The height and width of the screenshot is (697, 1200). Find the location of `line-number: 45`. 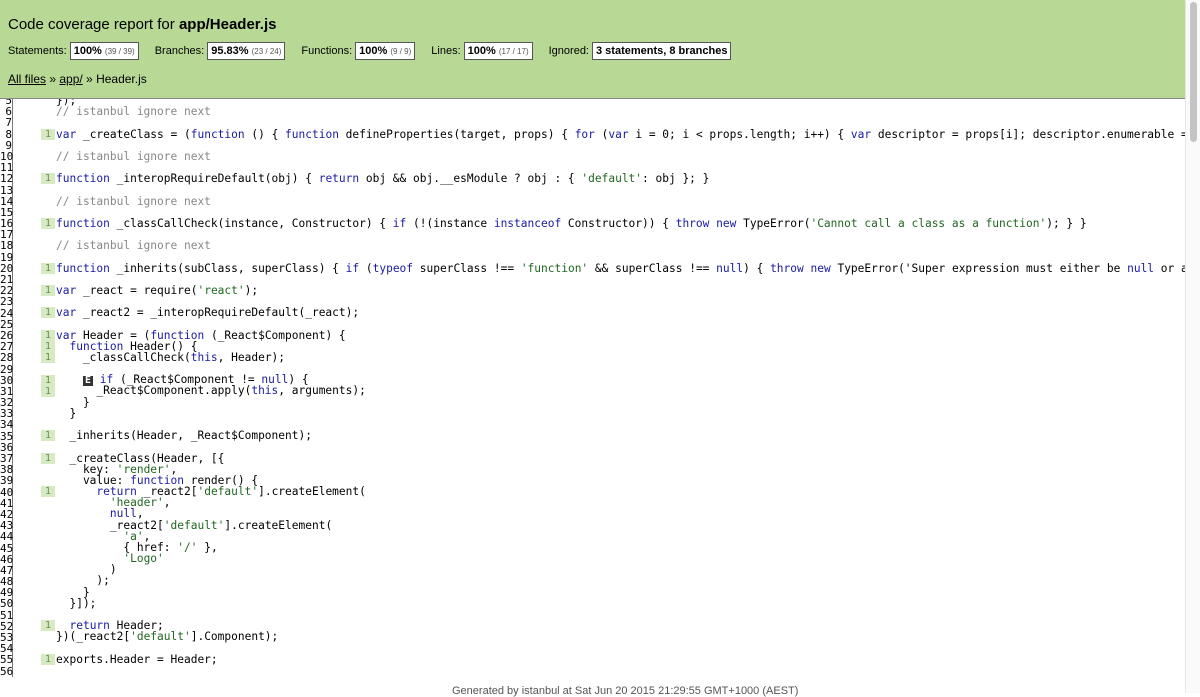

line-number: 45 is located at coordinates (7, 548).